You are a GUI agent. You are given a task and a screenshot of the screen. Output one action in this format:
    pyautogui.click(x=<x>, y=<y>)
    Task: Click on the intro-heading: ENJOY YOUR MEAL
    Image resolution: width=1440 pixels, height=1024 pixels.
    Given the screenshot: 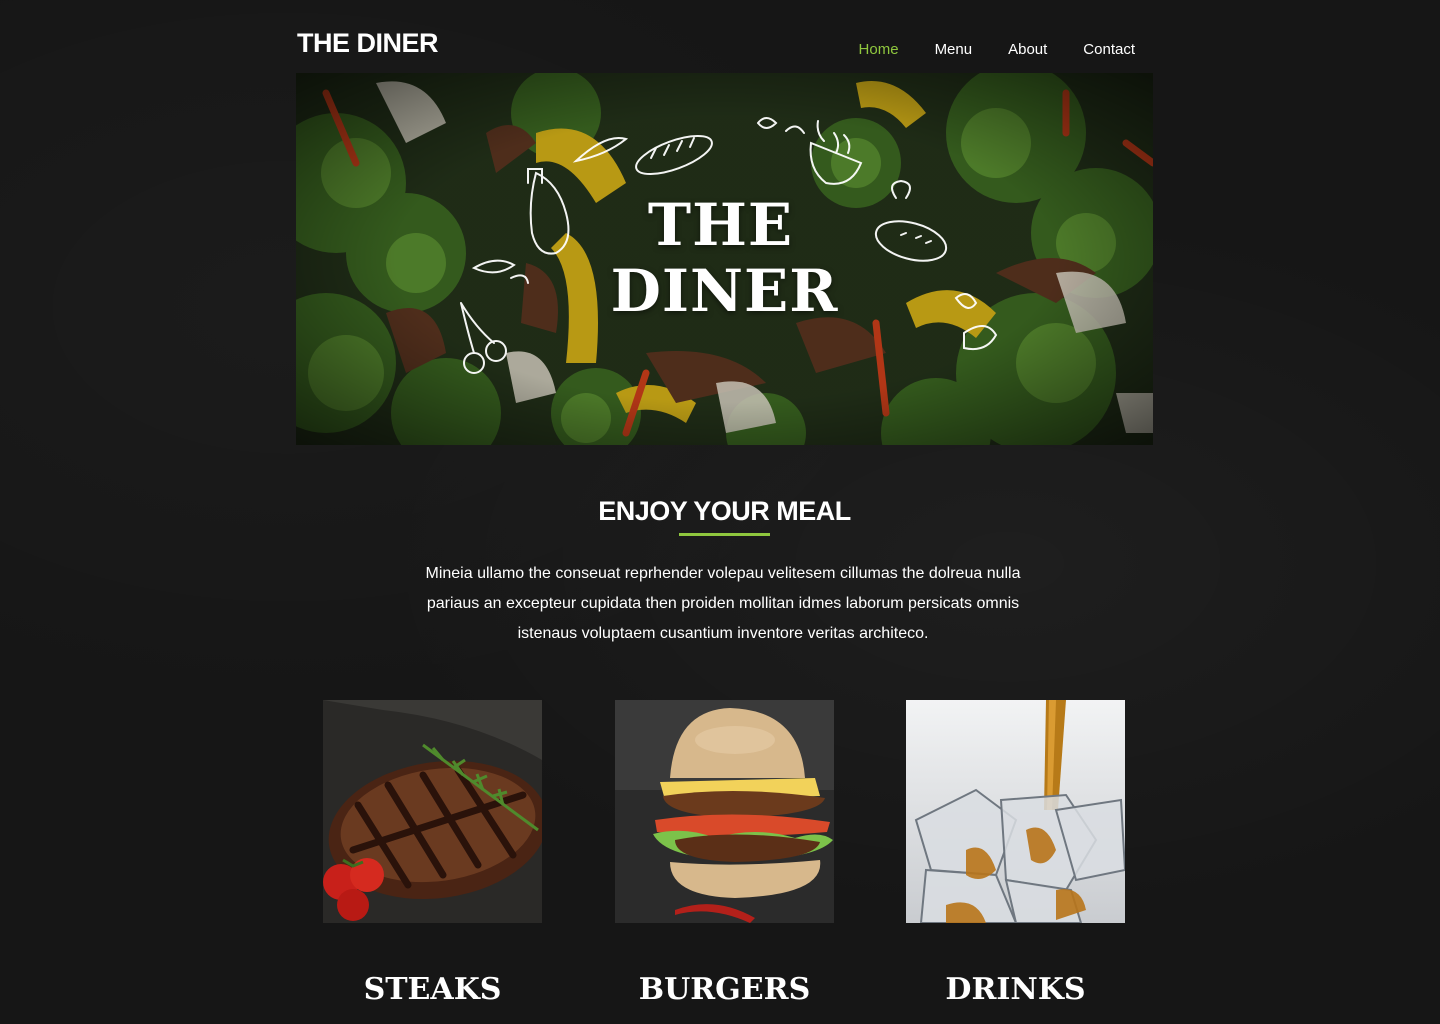 What is the action you would take?
    pyautogui.click(x=724, y=511)
    